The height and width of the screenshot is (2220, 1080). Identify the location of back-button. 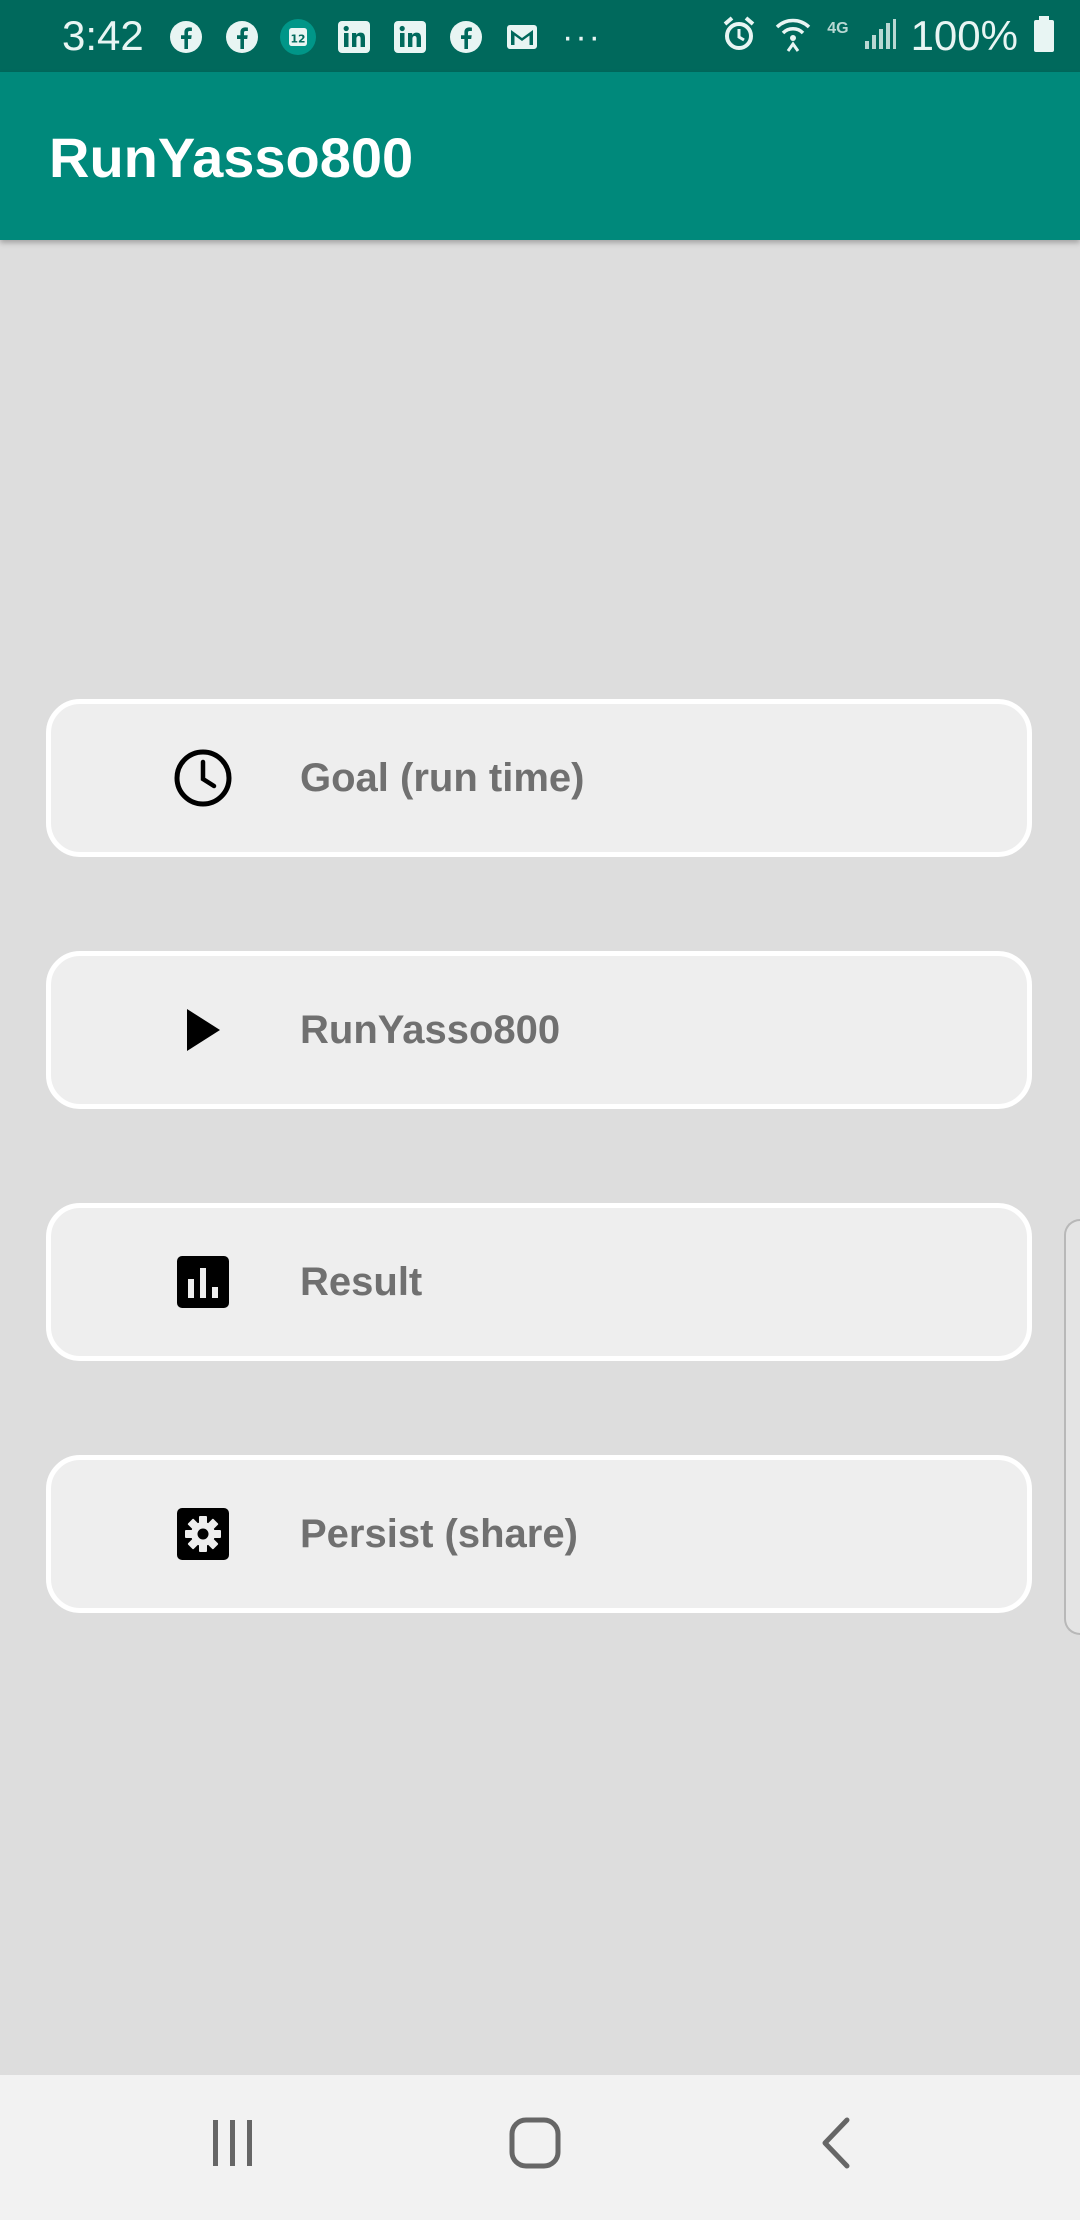
(837, 2145).